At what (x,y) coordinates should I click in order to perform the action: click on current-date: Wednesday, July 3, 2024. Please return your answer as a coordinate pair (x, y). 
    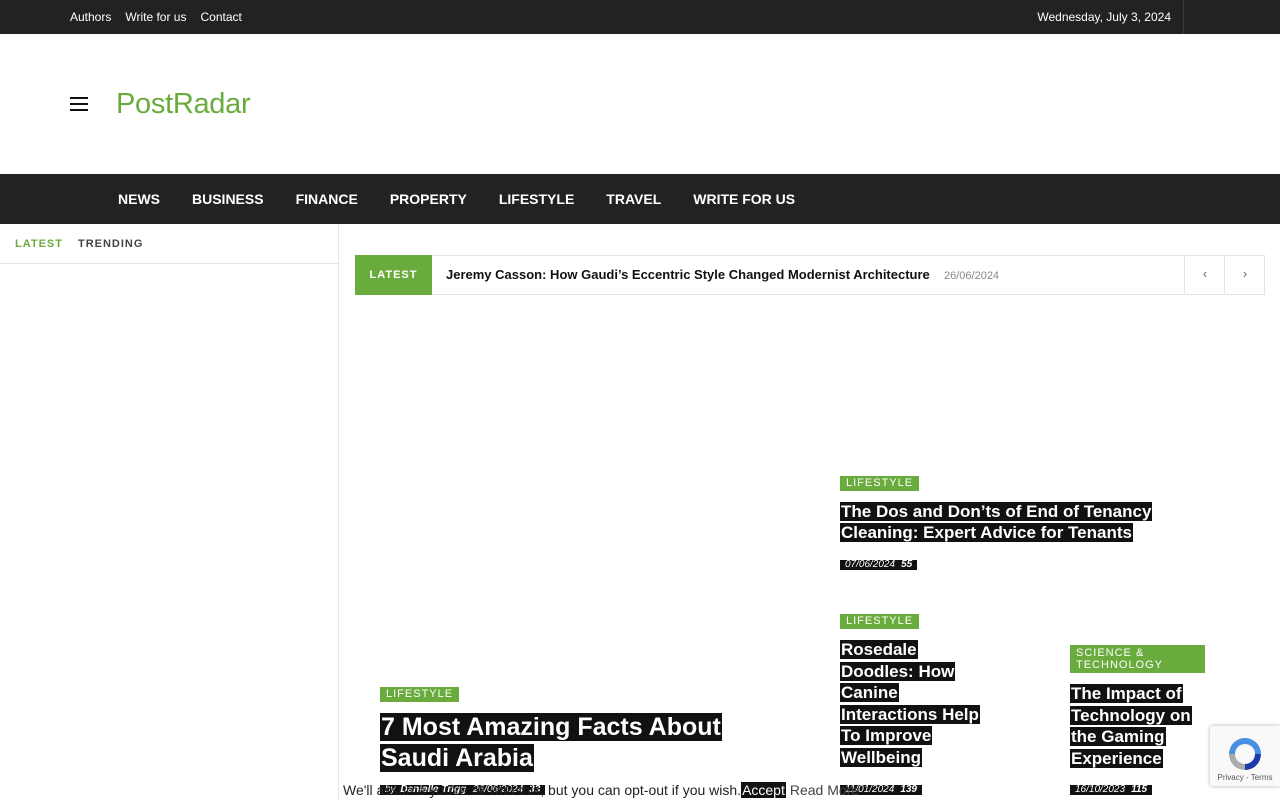
    Looking at the image, I should click on (1104, 17).